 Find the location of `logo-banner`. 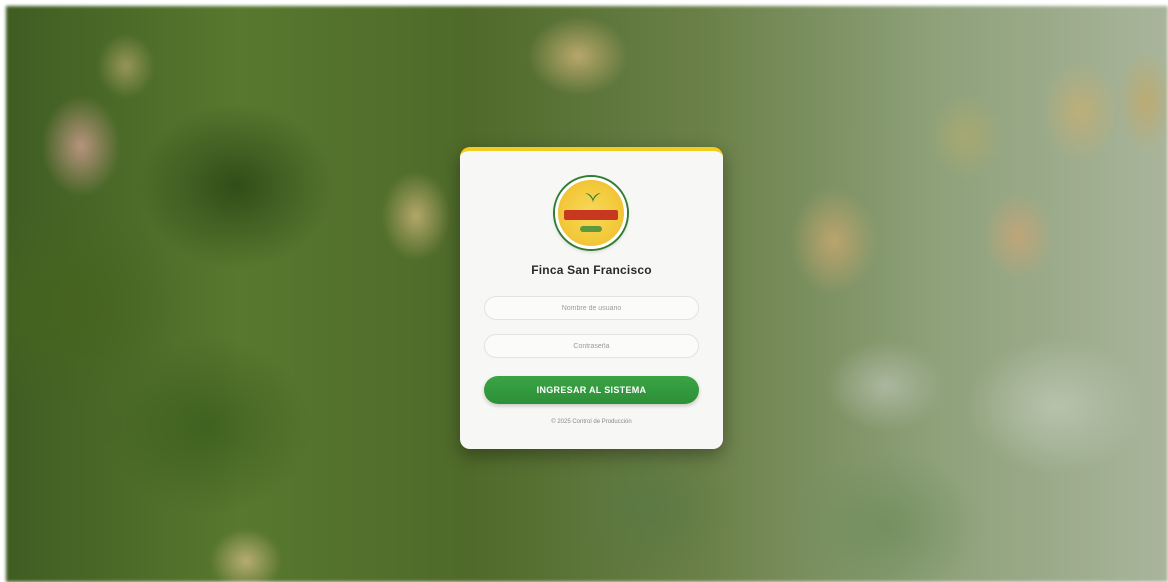

logo-banner is located at coordinates (591, 215).